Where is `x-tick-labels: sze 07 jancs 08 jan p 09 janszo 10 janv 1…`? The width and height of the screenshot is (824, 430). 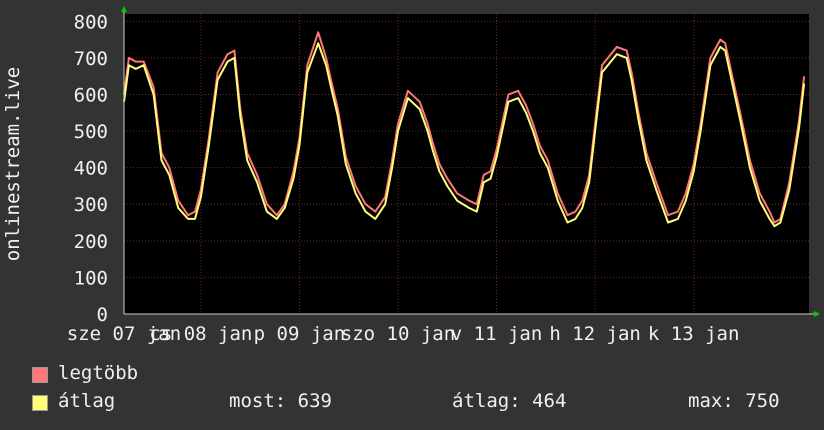
x-tick-labels: sze 07 jancs 08 jan p 09 janszo 10 janv 1… is located at coordinates (403, 334).